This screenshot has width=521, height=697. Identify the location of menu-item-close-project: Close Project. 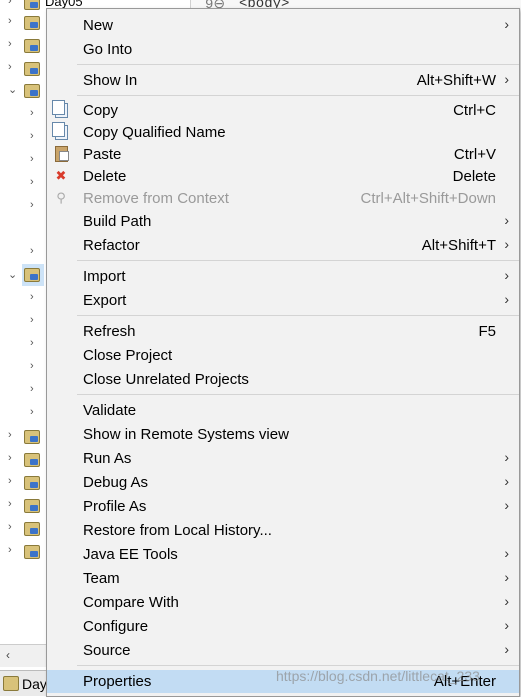
(283, 355).